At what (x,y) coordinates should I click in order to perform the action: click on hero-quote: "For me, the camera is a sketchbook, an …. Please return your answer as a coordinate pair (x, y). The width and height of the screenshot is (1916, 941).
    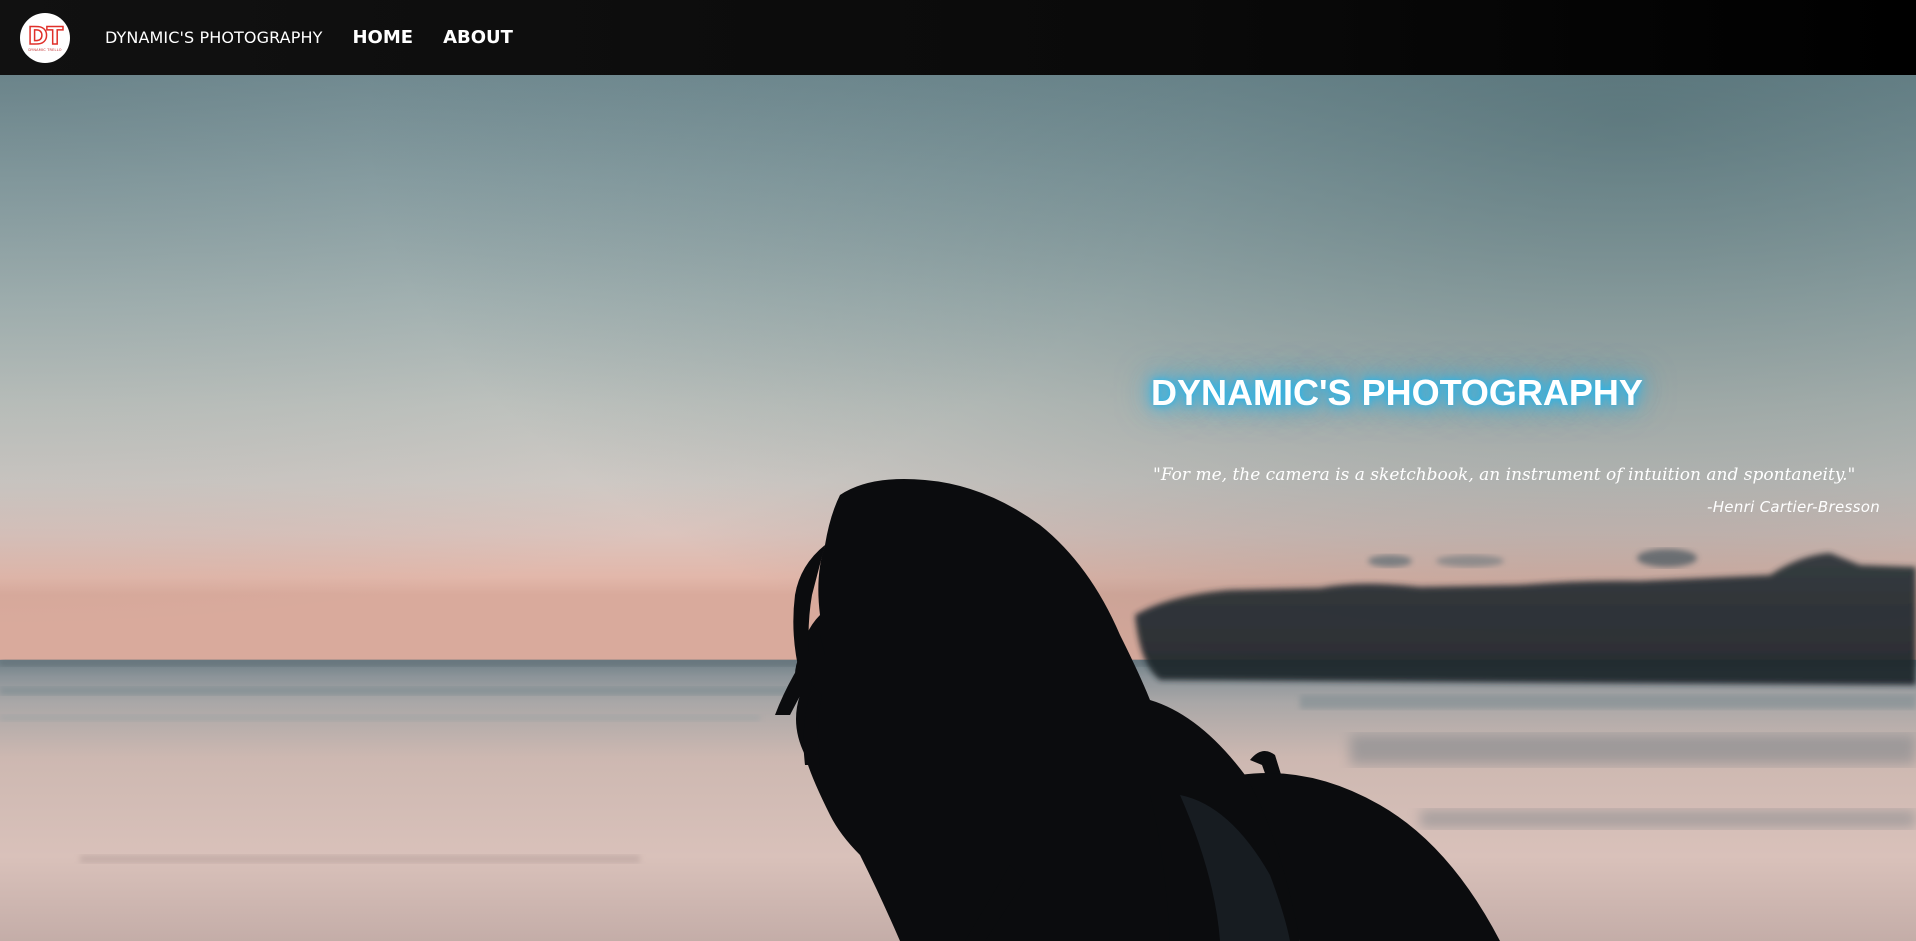
    Looking at the image, I should click on (1504, 475).